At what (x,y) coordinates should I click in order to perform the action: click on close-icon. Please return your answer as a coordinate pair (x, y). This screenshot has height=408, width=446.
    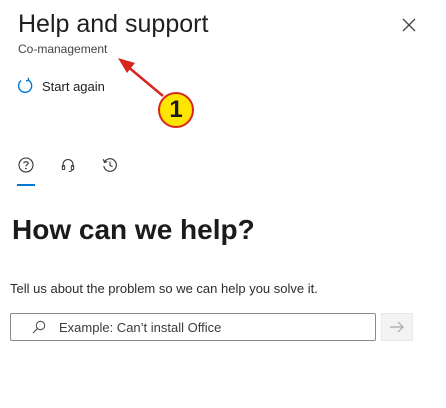
    Looking at the image, I should click on (409, 25).